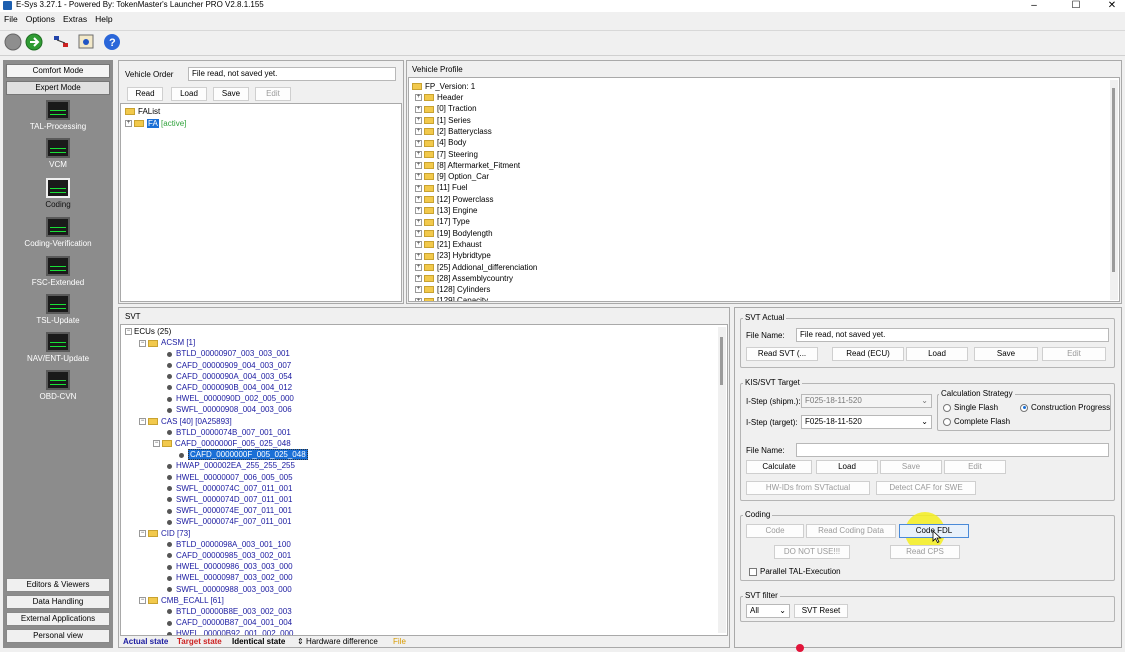  I want to click on minimize-icon: –, so click(1034, 5).